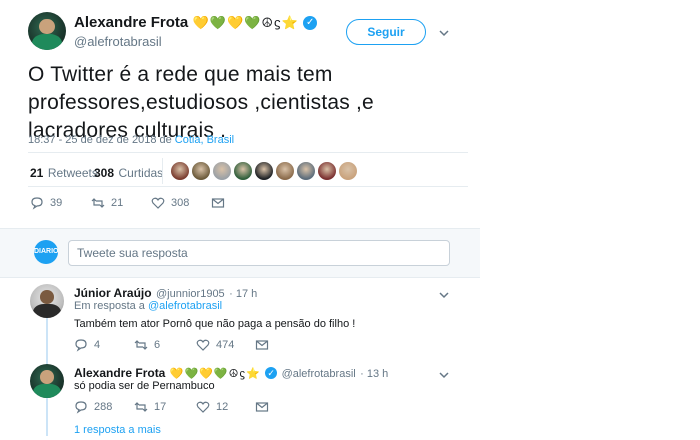 This screenshot has height=440, width=700. Describe the element at coordinates (386, 32) in the screenshot. I see `follow-button: Seguir` at that location.